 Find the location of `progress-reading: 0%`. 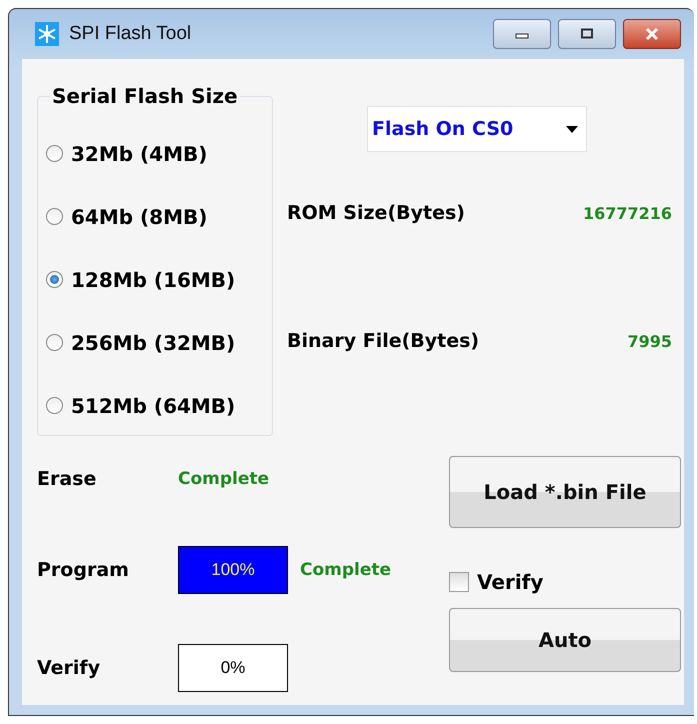

progress-reading: 0% is located at coordinates (233, 668).